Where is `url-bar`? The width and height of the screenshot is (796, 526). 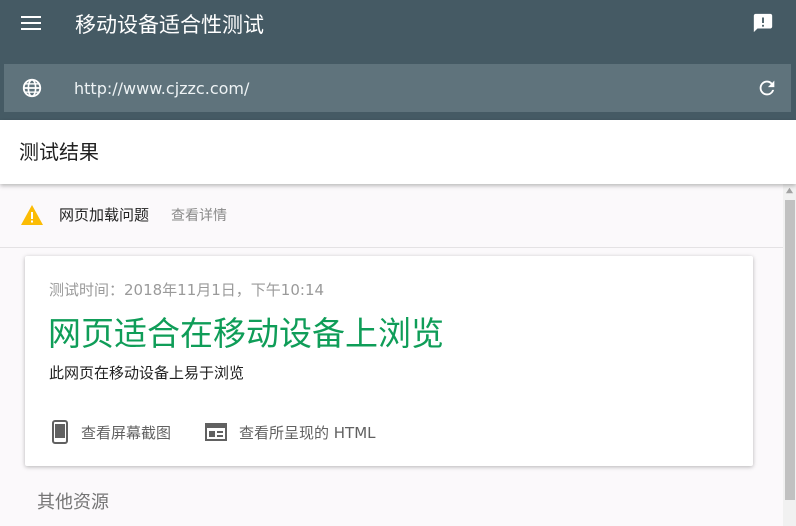 url-bar is located at coordinates (397, 88).